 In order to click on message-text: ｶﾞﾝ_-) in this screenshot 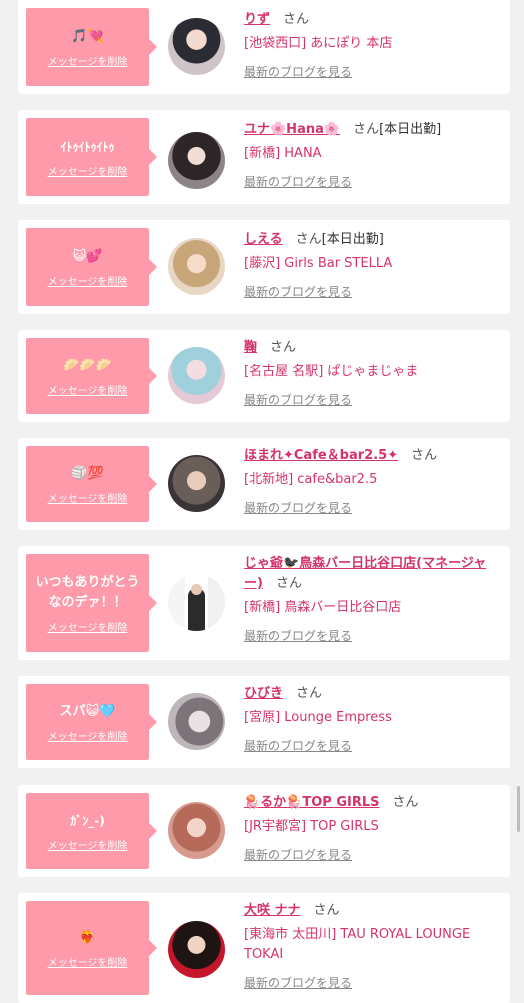, I will do `click(87, 820)`.